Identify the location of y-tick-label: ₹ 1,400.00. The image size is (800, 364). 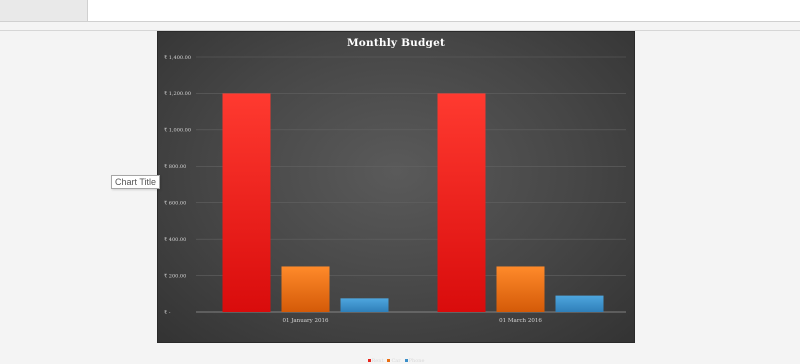
(177, 58).